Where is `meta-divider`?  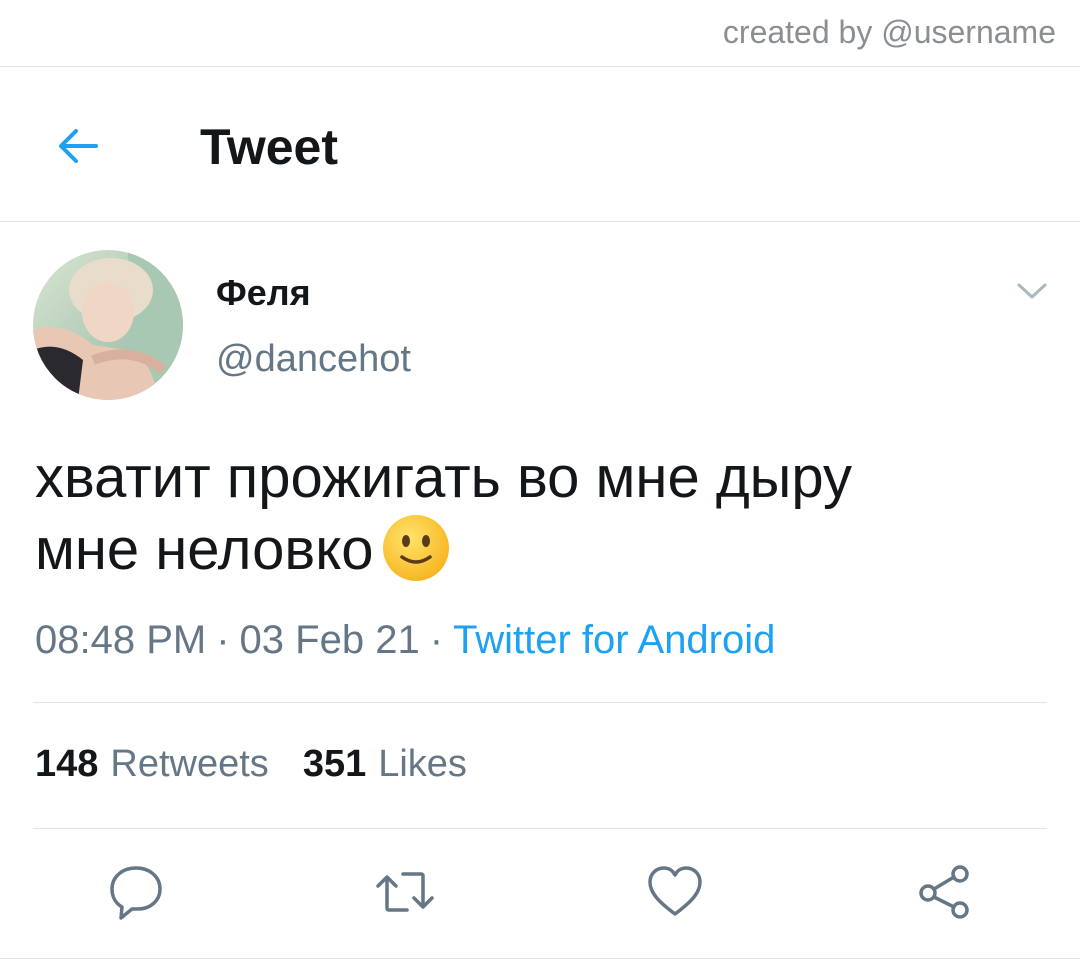
meta-divider is located at coordinates (540, 702).